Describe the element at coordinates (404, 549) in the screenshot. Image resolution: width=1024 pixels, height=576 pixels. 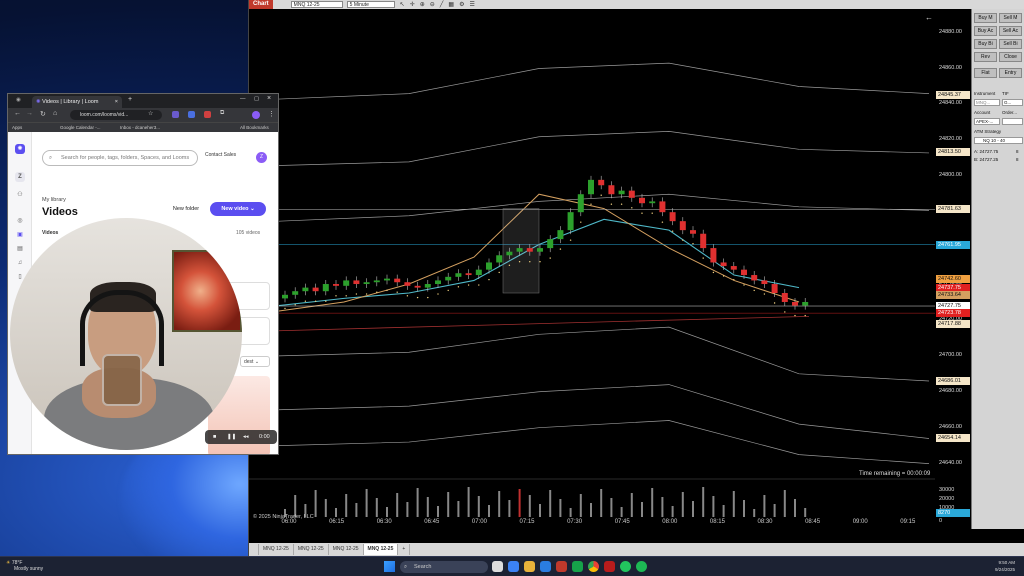
I see `add-tab-icon: +` at that location.